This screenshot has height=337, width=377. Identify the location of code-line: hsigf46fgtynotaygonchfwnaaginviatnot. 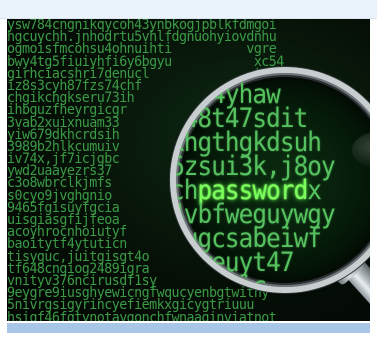
(142, 315).